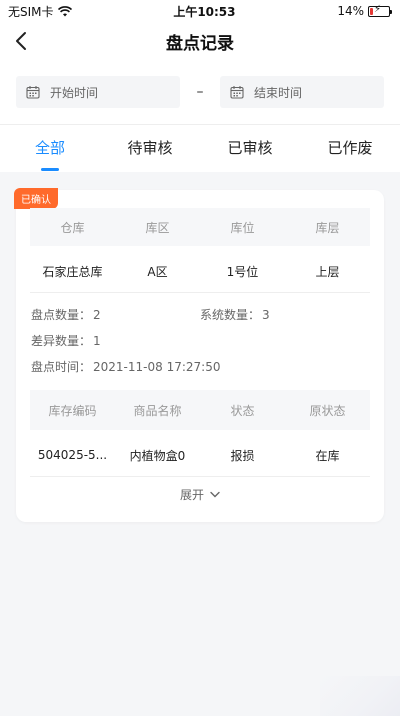 Image resolution: width=400 pixels, height=716 pixels. I want to click on count-label: 盘点数量：, so click(61, 315).